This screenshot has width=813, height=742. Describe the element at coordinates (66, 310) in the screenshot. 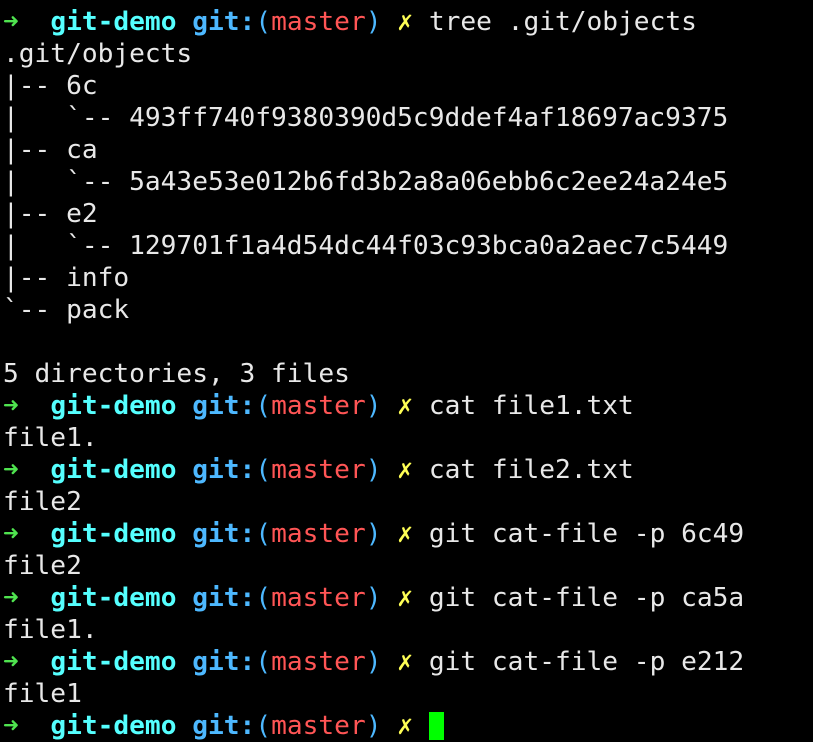

I see `output-text: `-- pack` at that location.